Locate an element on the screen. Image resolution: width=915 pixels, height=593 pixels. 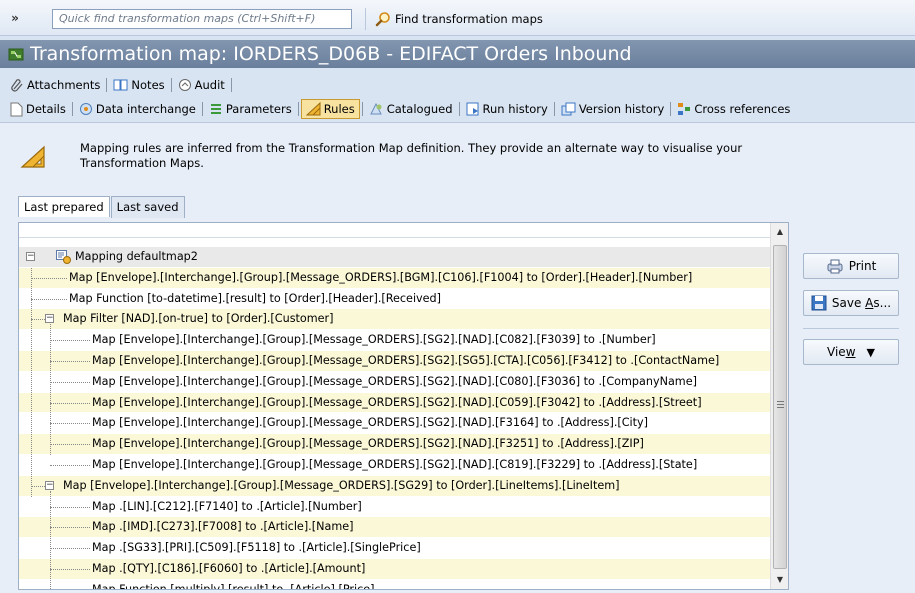
version-history-icon is located at coordinates (568, 109).